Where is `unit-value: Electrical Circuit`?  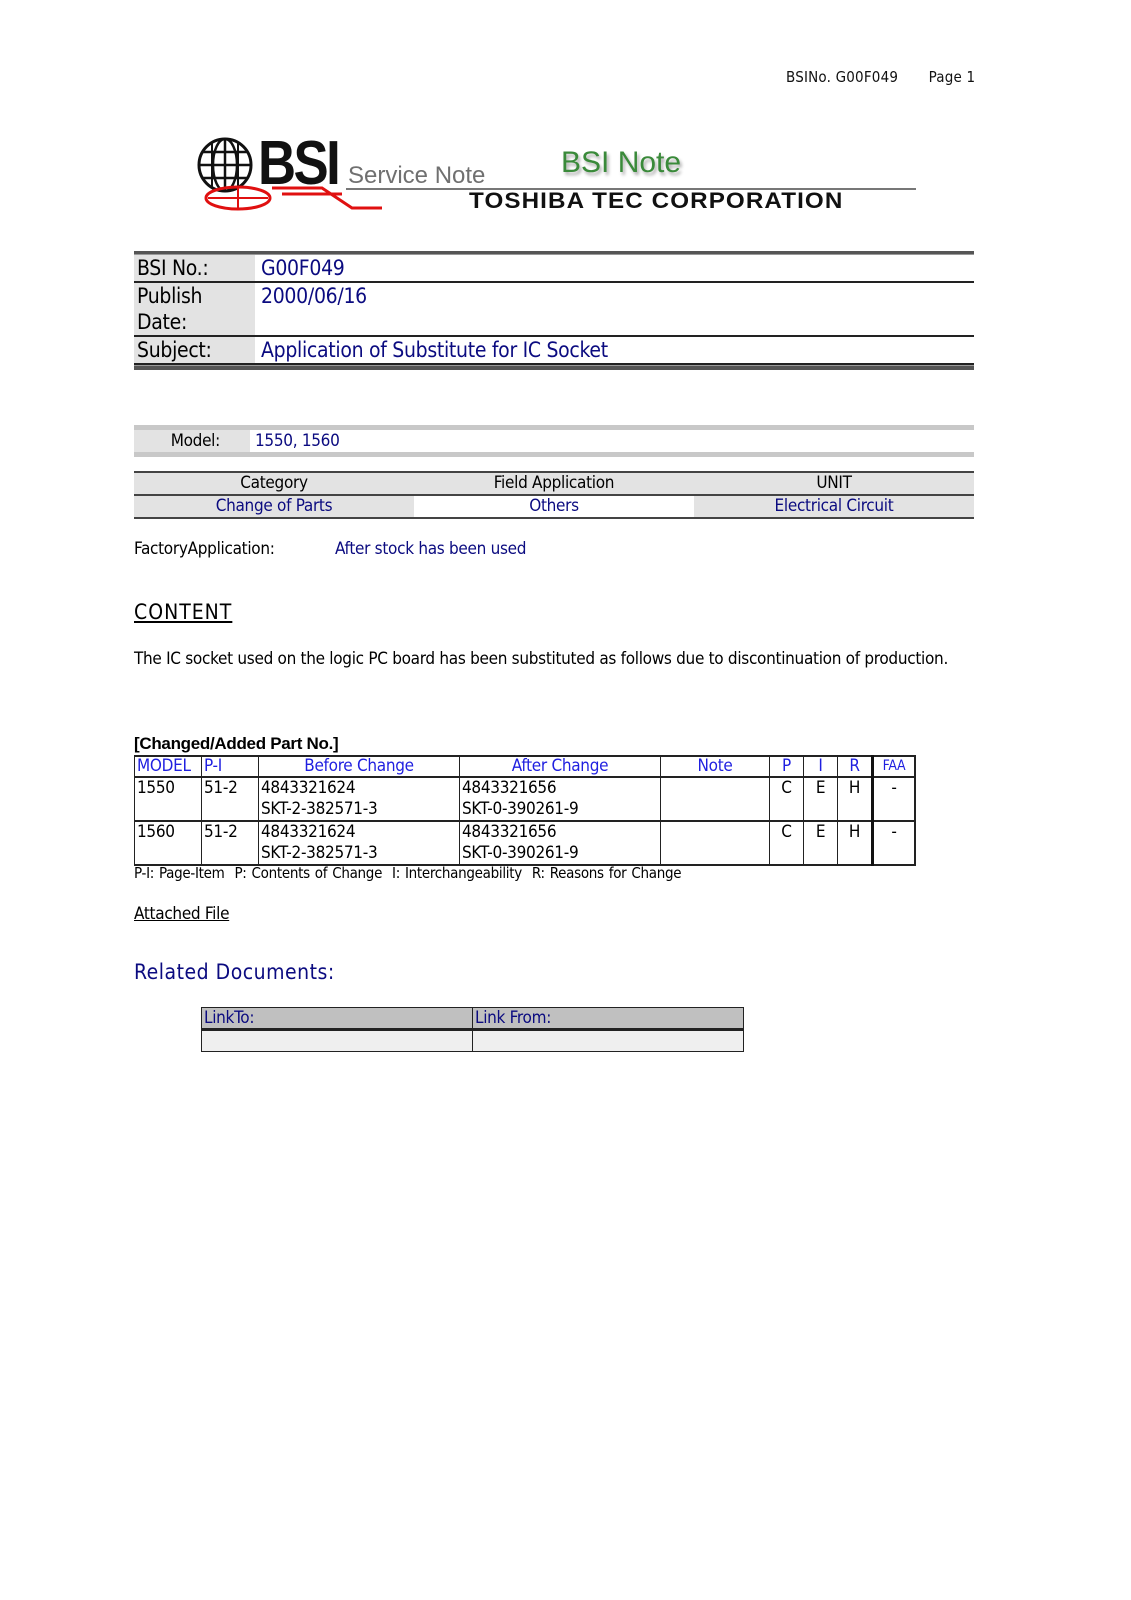
unit-value: Electrical Circuit is located at coordinates (834, 506).